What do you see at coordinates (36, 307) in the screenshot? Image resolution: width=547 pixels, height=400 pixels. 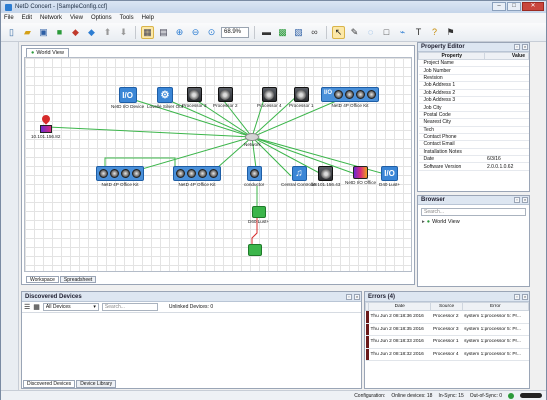 I see `grid-view-icon: ▦` at bounding box center [36, 307].